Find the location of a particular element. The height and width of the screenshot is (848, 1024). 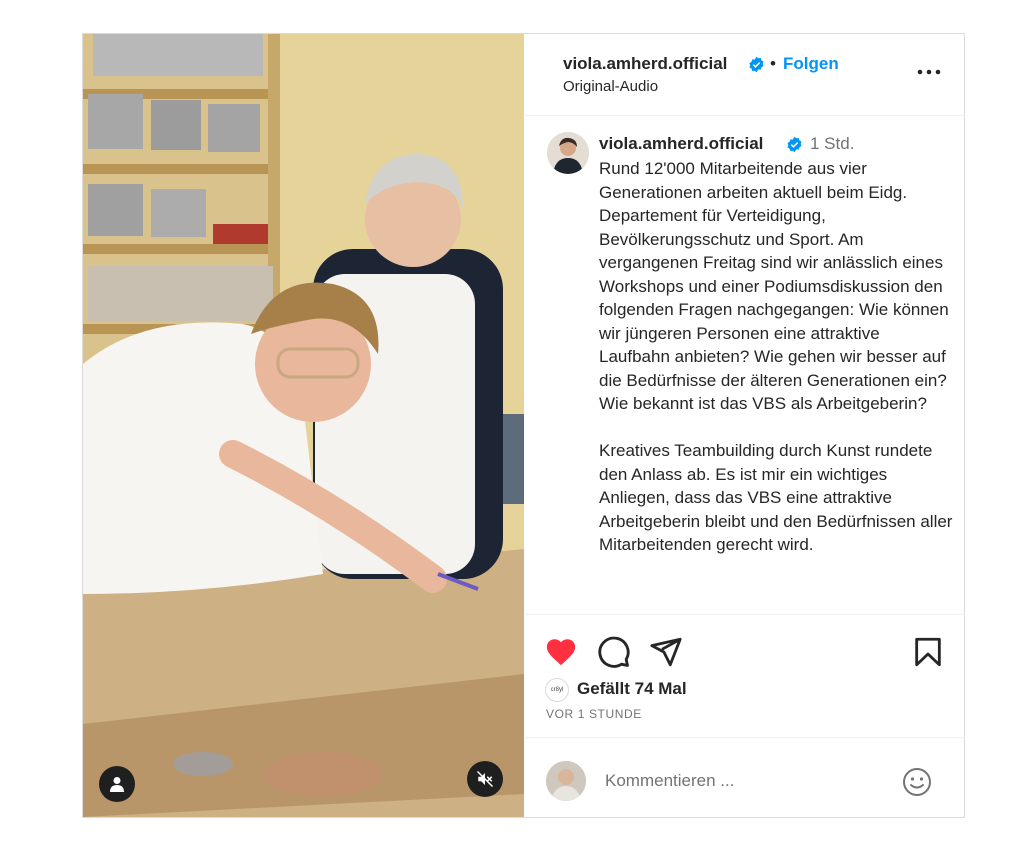

heart-icon is located at coordinates (561, 652).